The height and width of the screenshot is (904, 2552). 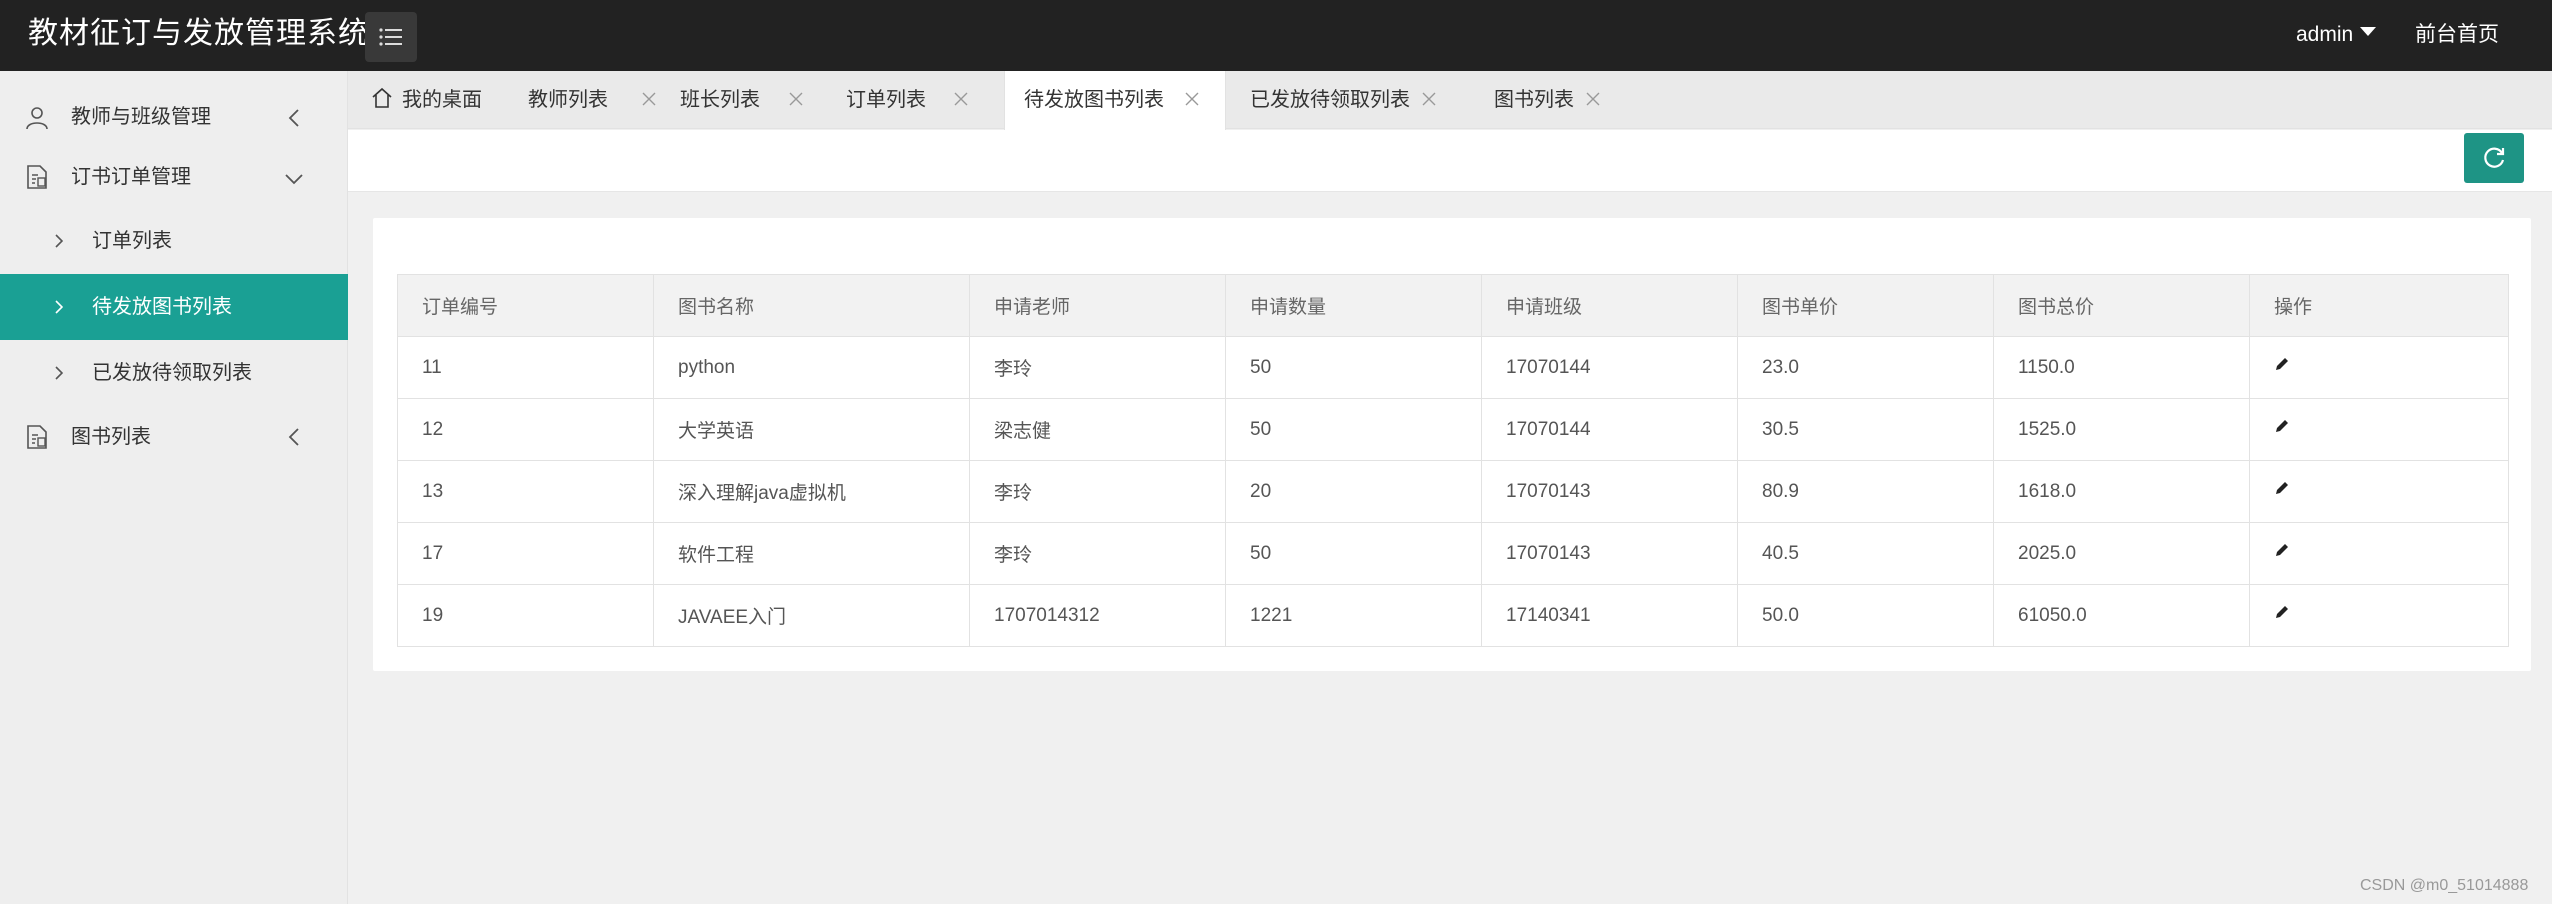 What do you see at coordinates (1330, 100) in the screenshot?
I see `tab-label: 已发放待领取列表` at bounding box center [1330, 100].